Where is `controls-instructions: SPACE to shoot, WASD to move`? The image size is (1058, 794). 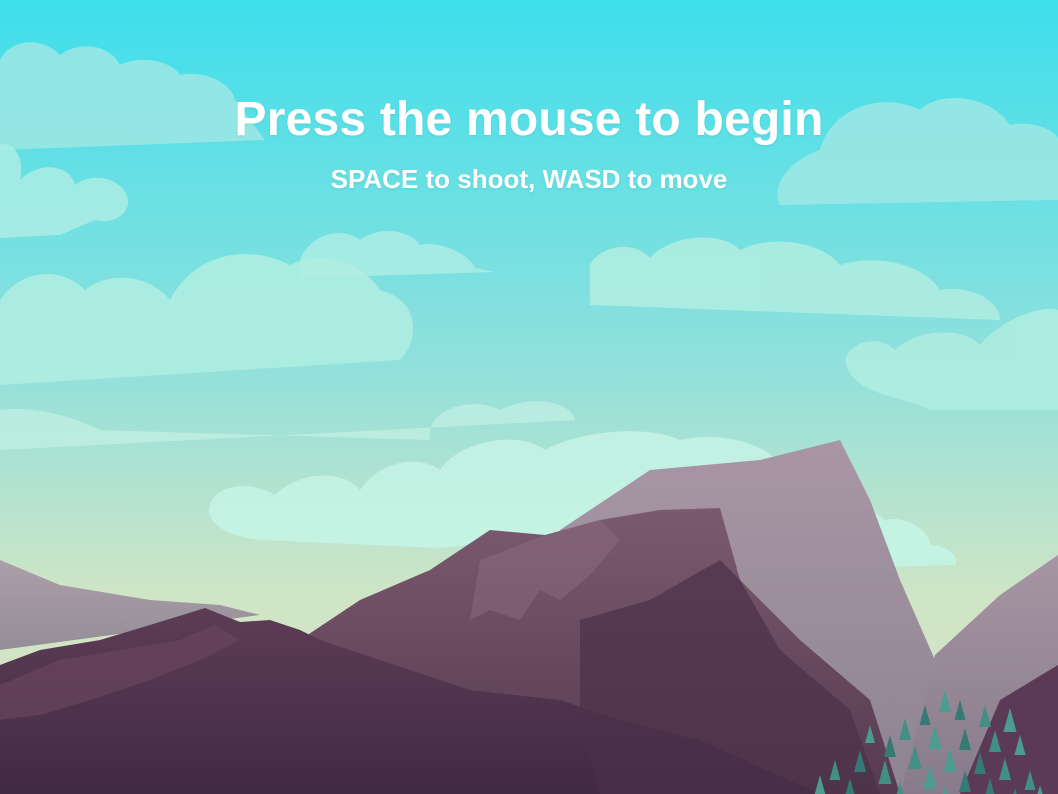
controls-instructions: SPACE to shoot, WASD to move is located at coordinates (529, 179).